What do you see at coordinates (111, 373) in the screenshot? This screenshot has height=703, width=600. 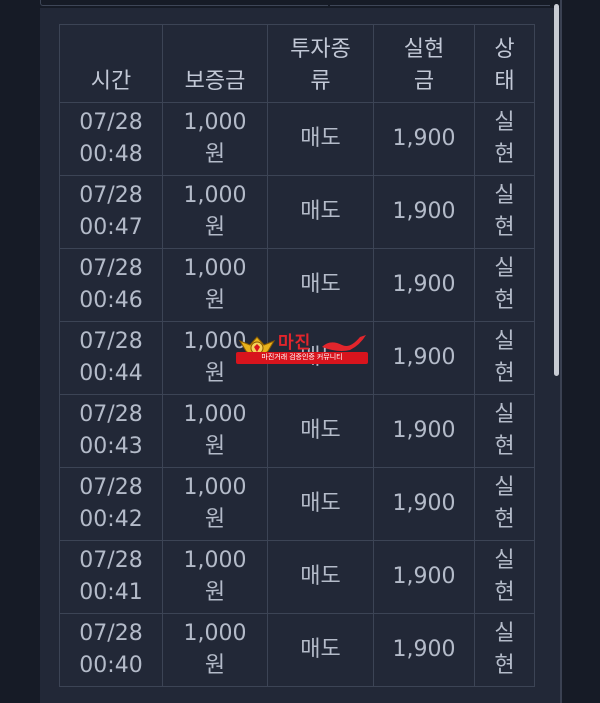 I see `row-time: 00:44` at bounding box center [111, 373].